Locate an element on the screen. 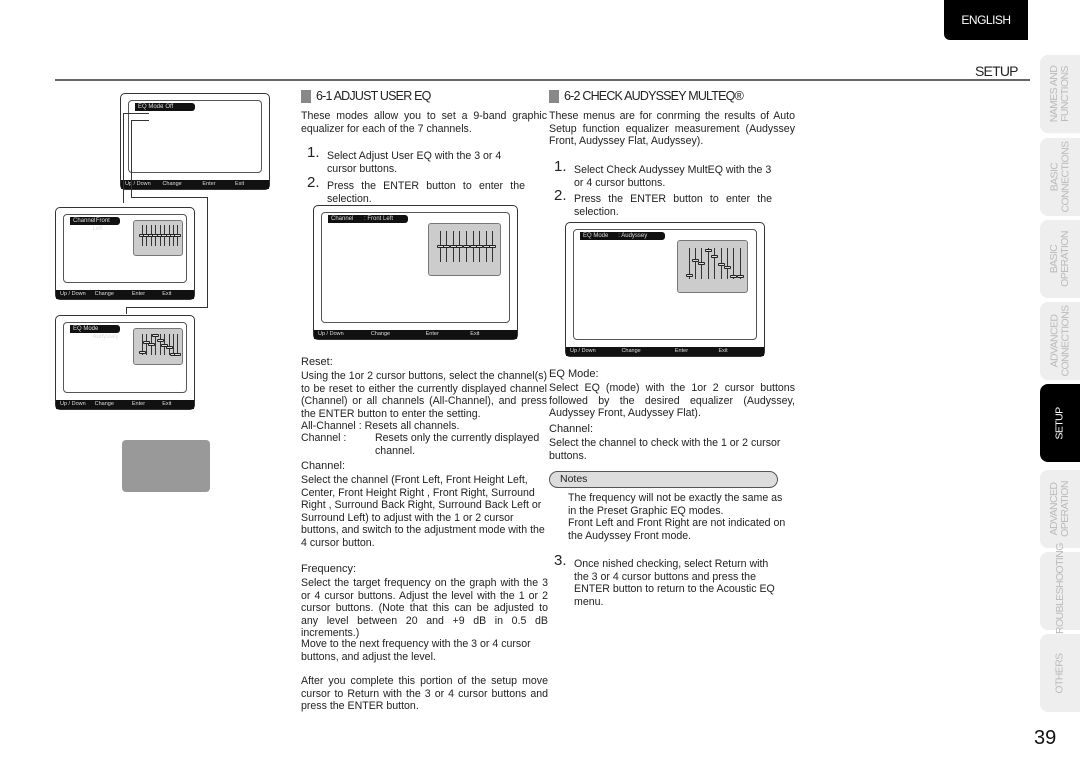 The image size is (1080, 763). screen-field: Channel: Front Left is located at coordinates (95, 224).